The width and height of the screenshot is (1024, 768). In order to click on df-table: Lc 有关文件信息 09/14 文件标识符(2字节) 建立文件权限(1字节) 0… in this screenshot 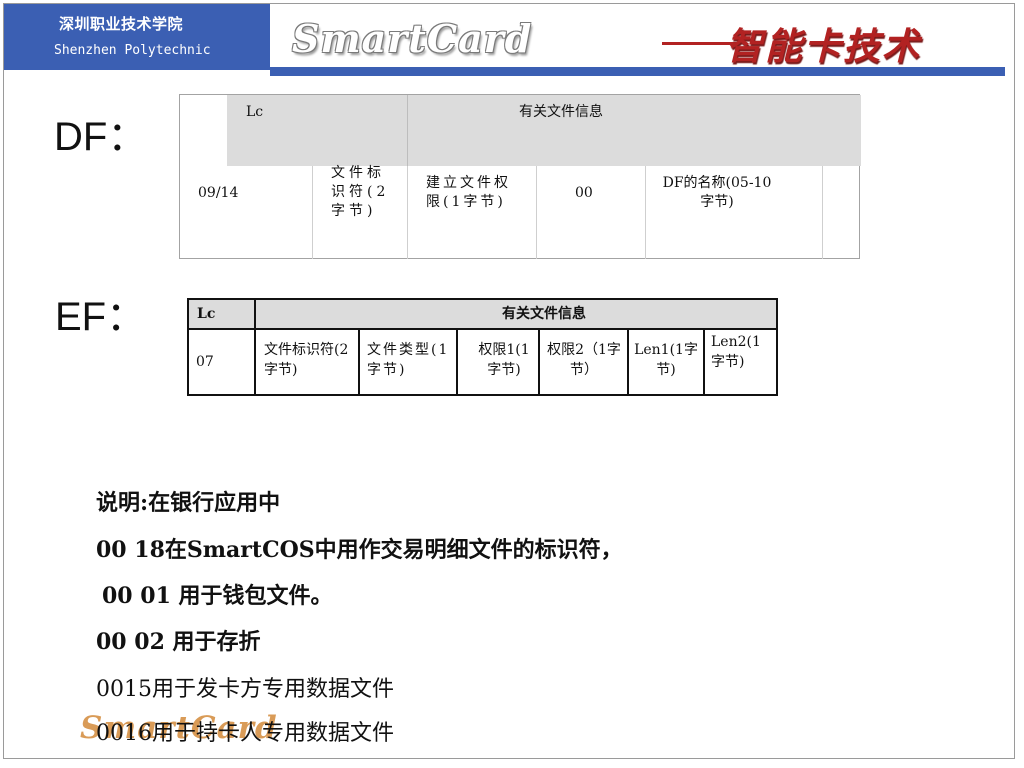, I will do `click(520, 176)`.